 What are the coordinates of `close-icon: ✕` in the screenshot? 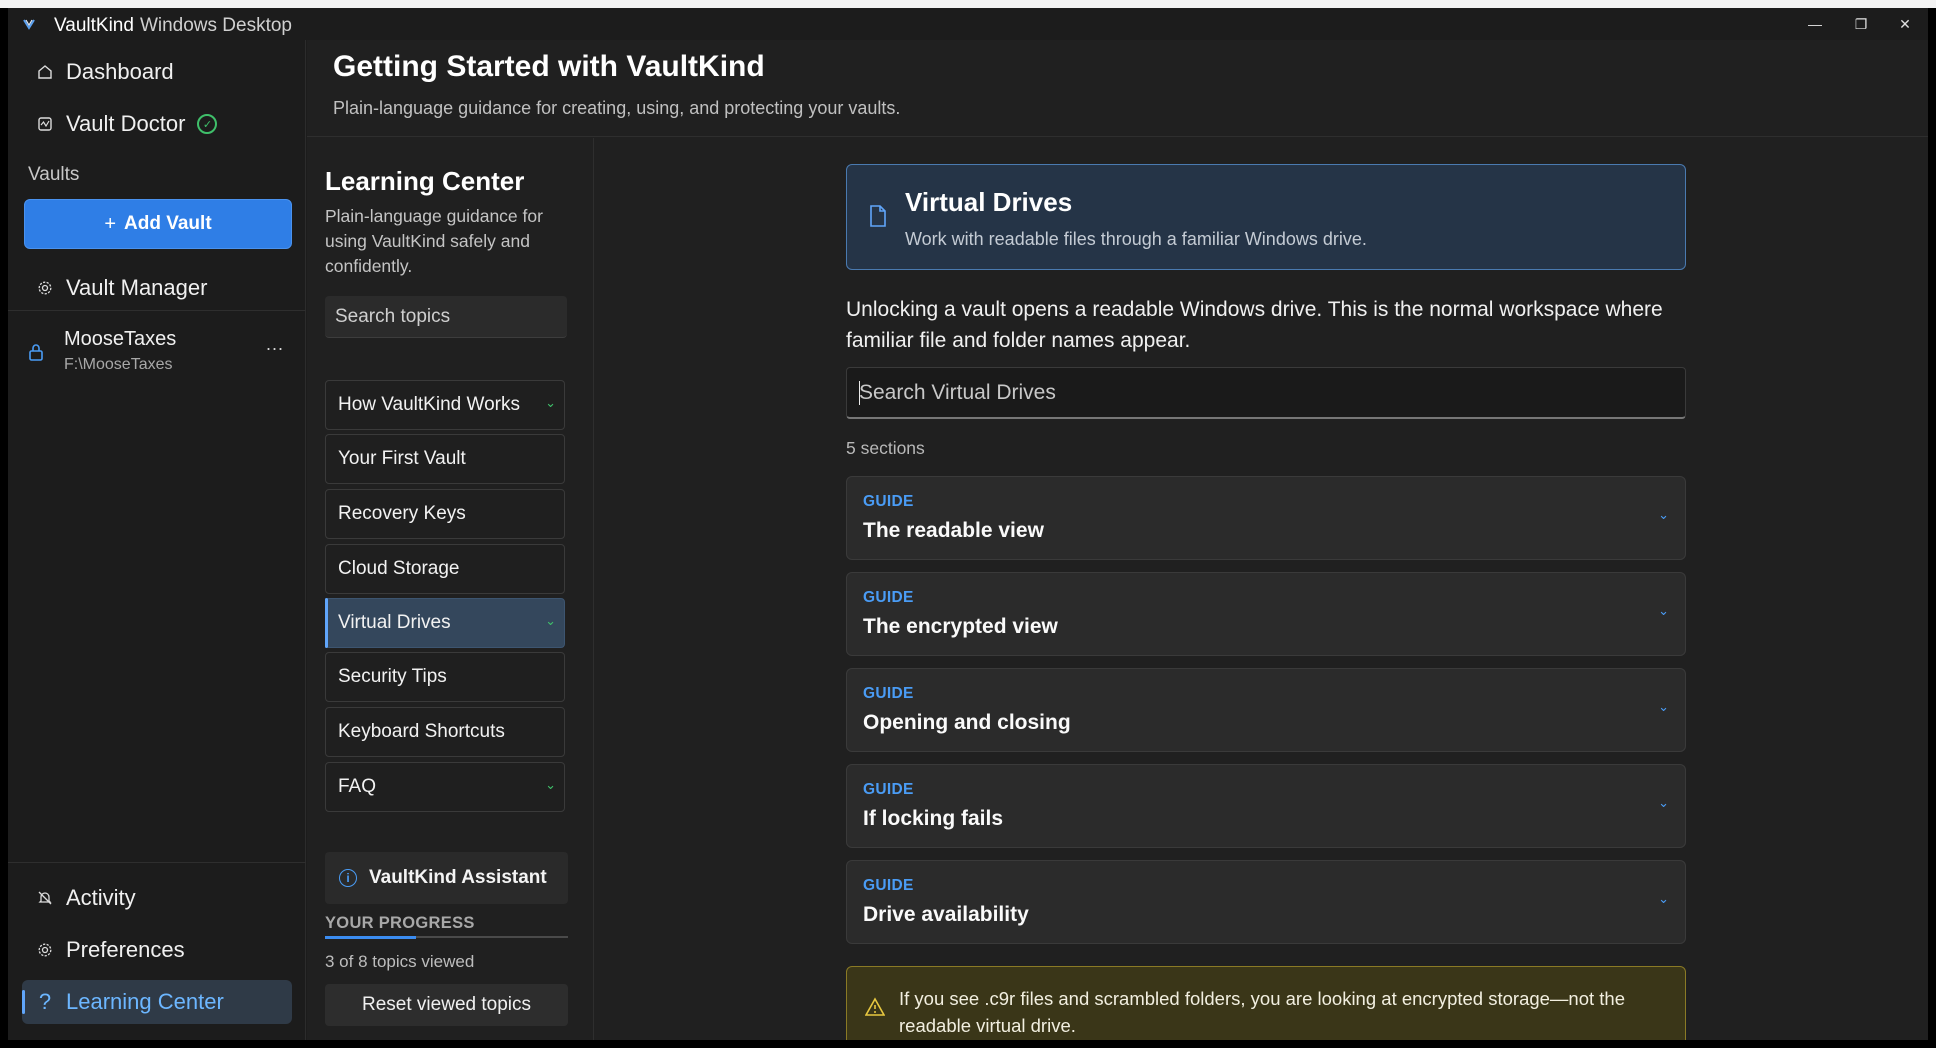 It's located at (1905, 23).